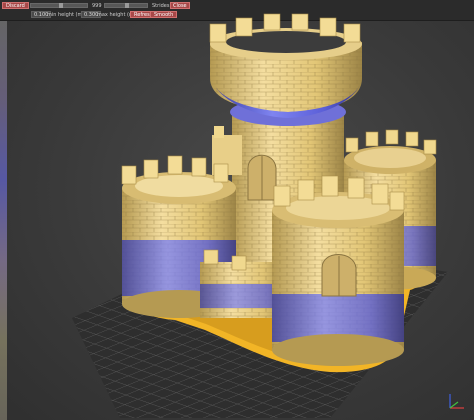  Describe the element at coordinates (456, 401) in the screenshot. I see `axis-gizmo-icon` at that location.